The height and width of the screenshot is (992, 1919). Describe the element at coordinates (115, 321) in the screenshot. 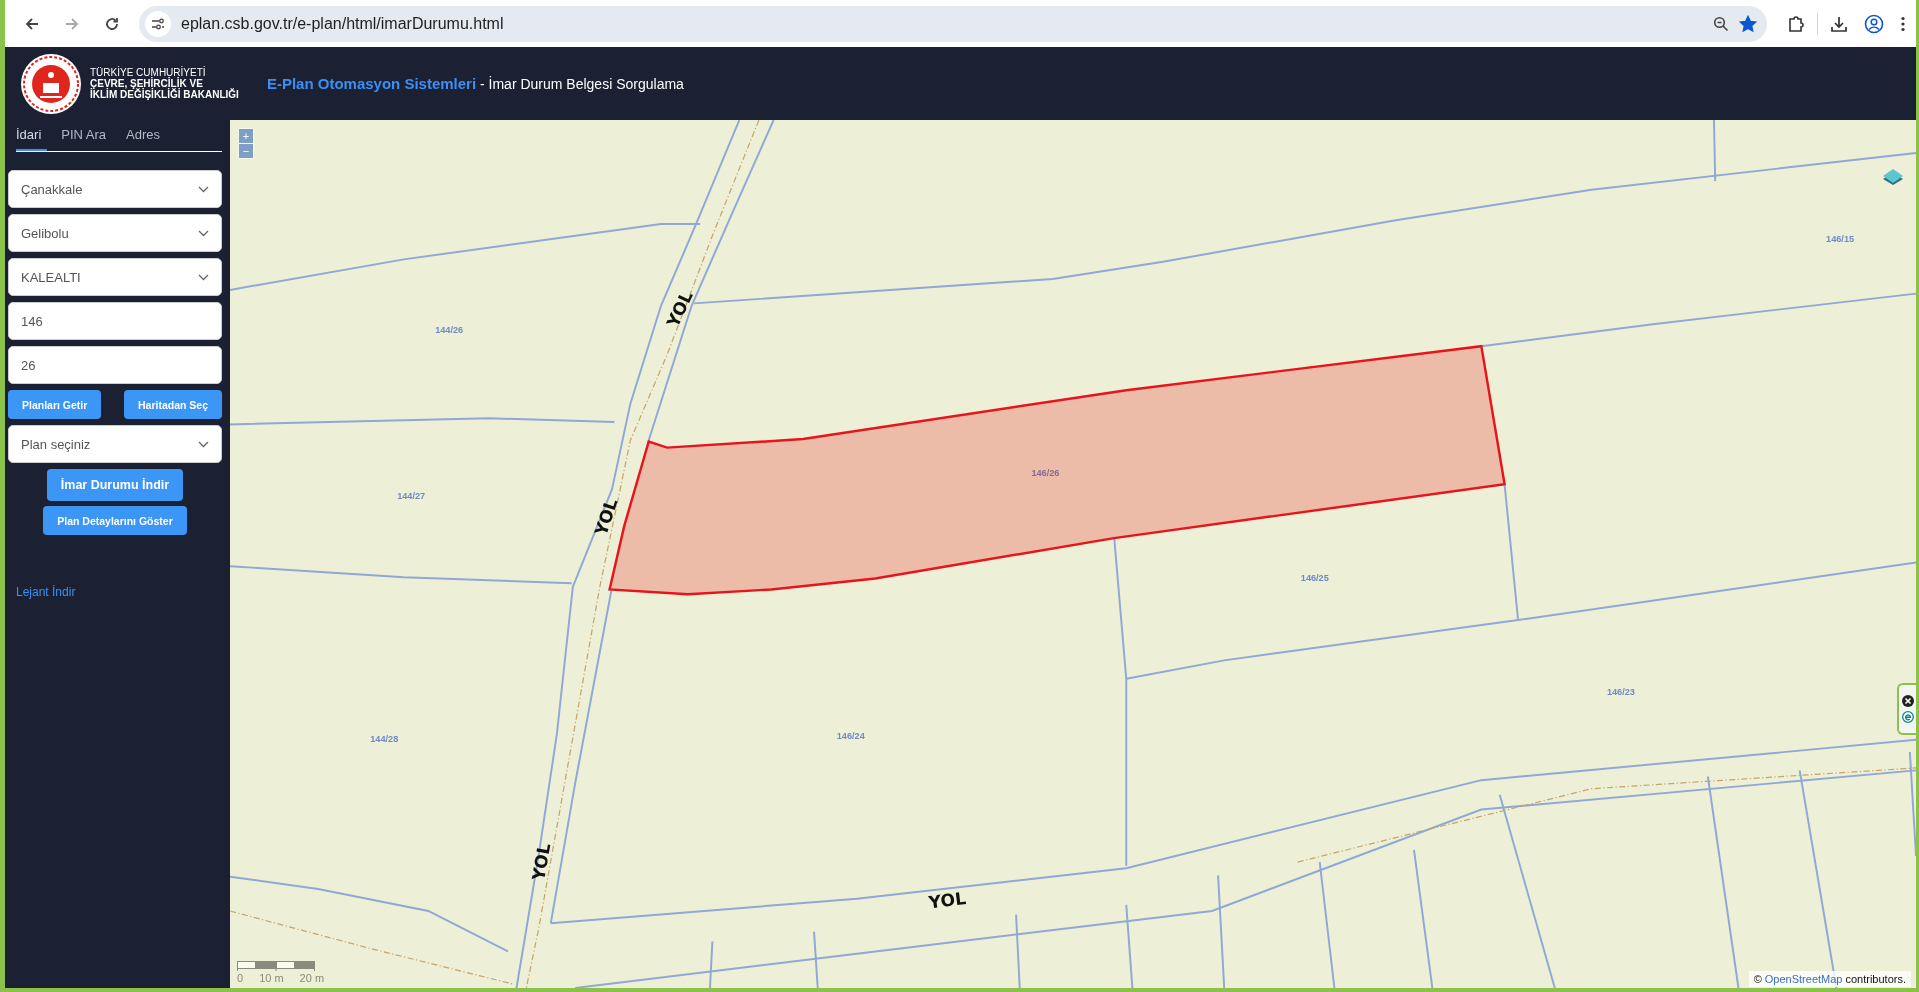

I see `input-field: 146` at that location.